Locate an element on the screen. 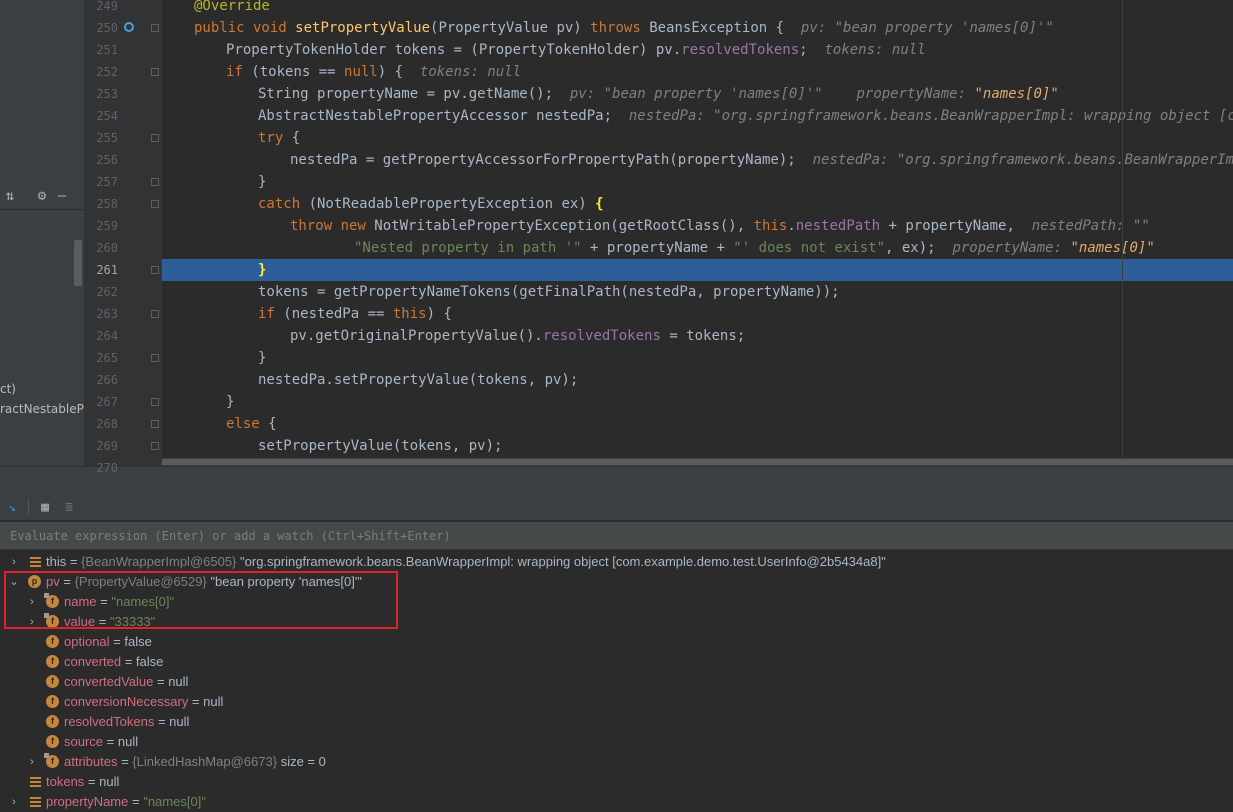 This screenshot has height=812, width=1233. var-row-resolvedTokens: f resolvedTokens = null is located at coordinates (616, 722).